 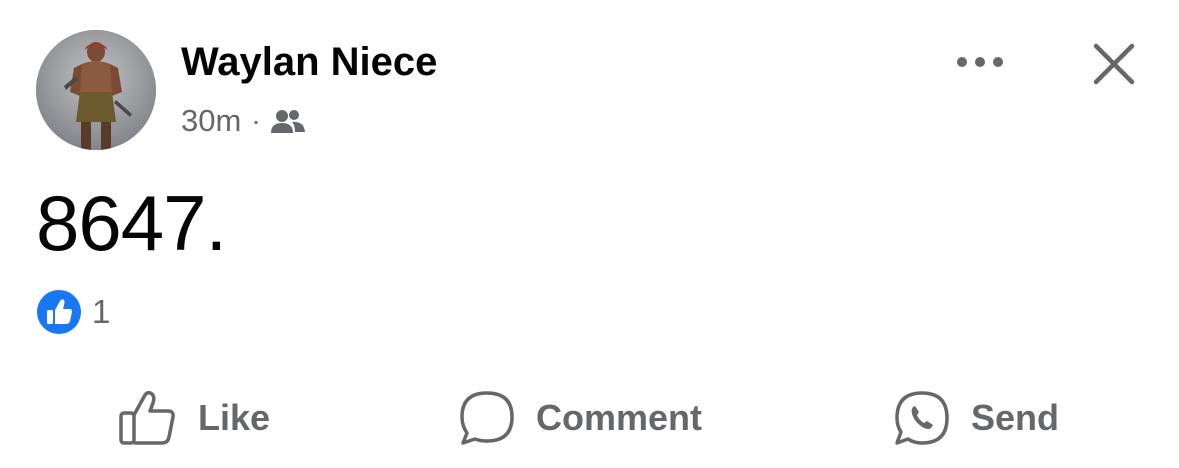 I want to click on more-options-button, so click(x=980, y=62).